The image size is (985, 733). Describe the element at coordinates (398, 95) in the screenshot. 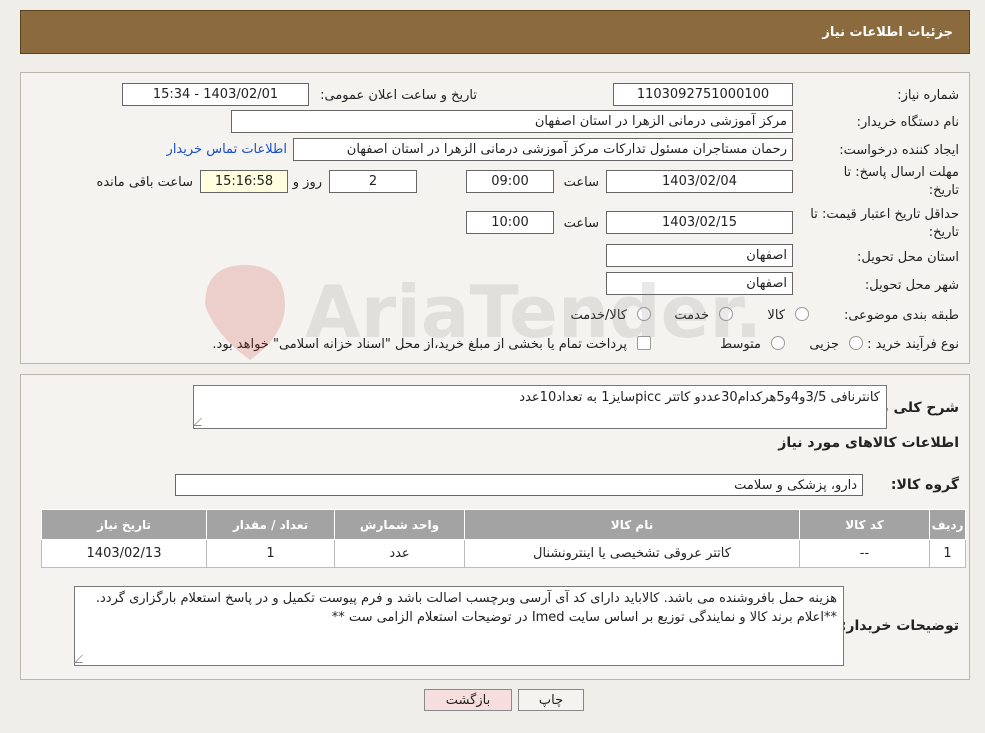

I see `announce-label: تاریخ و ساعت اعلان عمومی:` at that location.